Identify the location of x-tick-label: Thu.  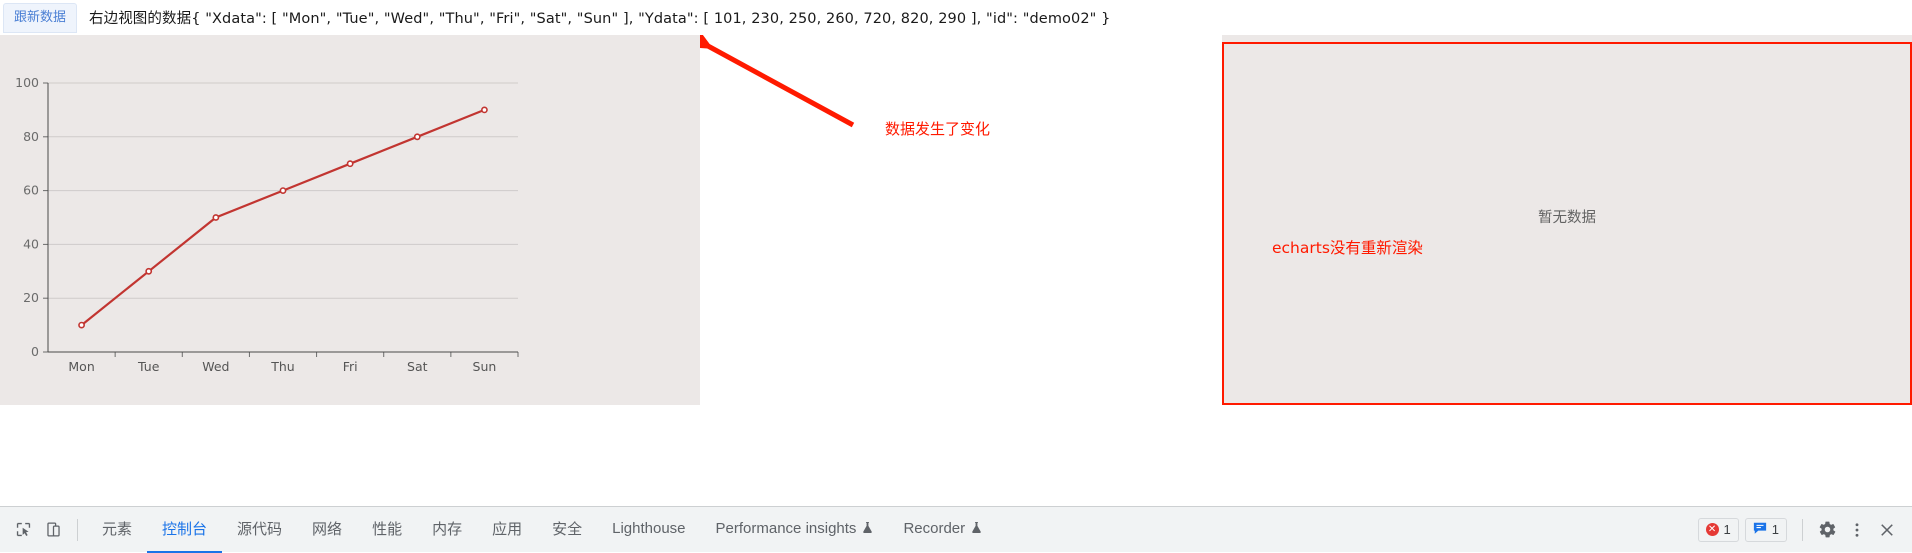
(282, 366).